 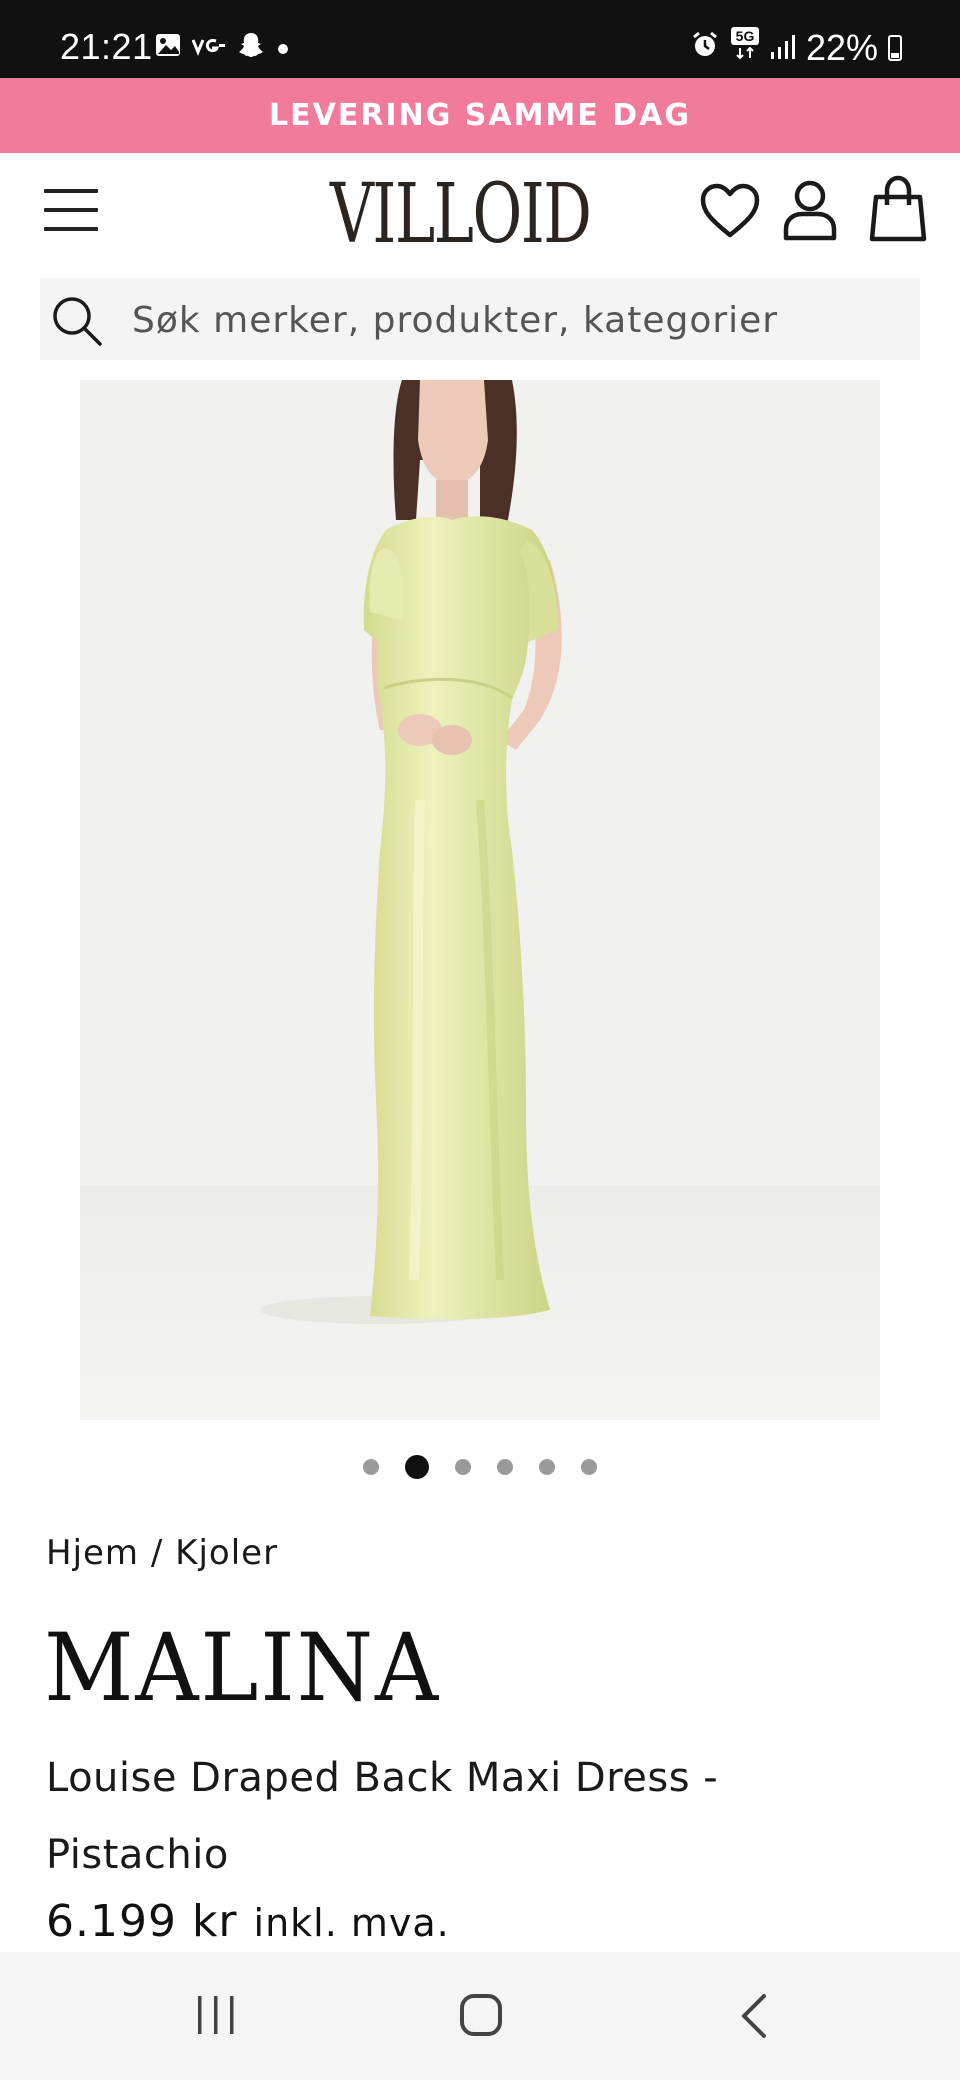 I want to click on product-brand: MALINA, so click(x=242, y=1668).